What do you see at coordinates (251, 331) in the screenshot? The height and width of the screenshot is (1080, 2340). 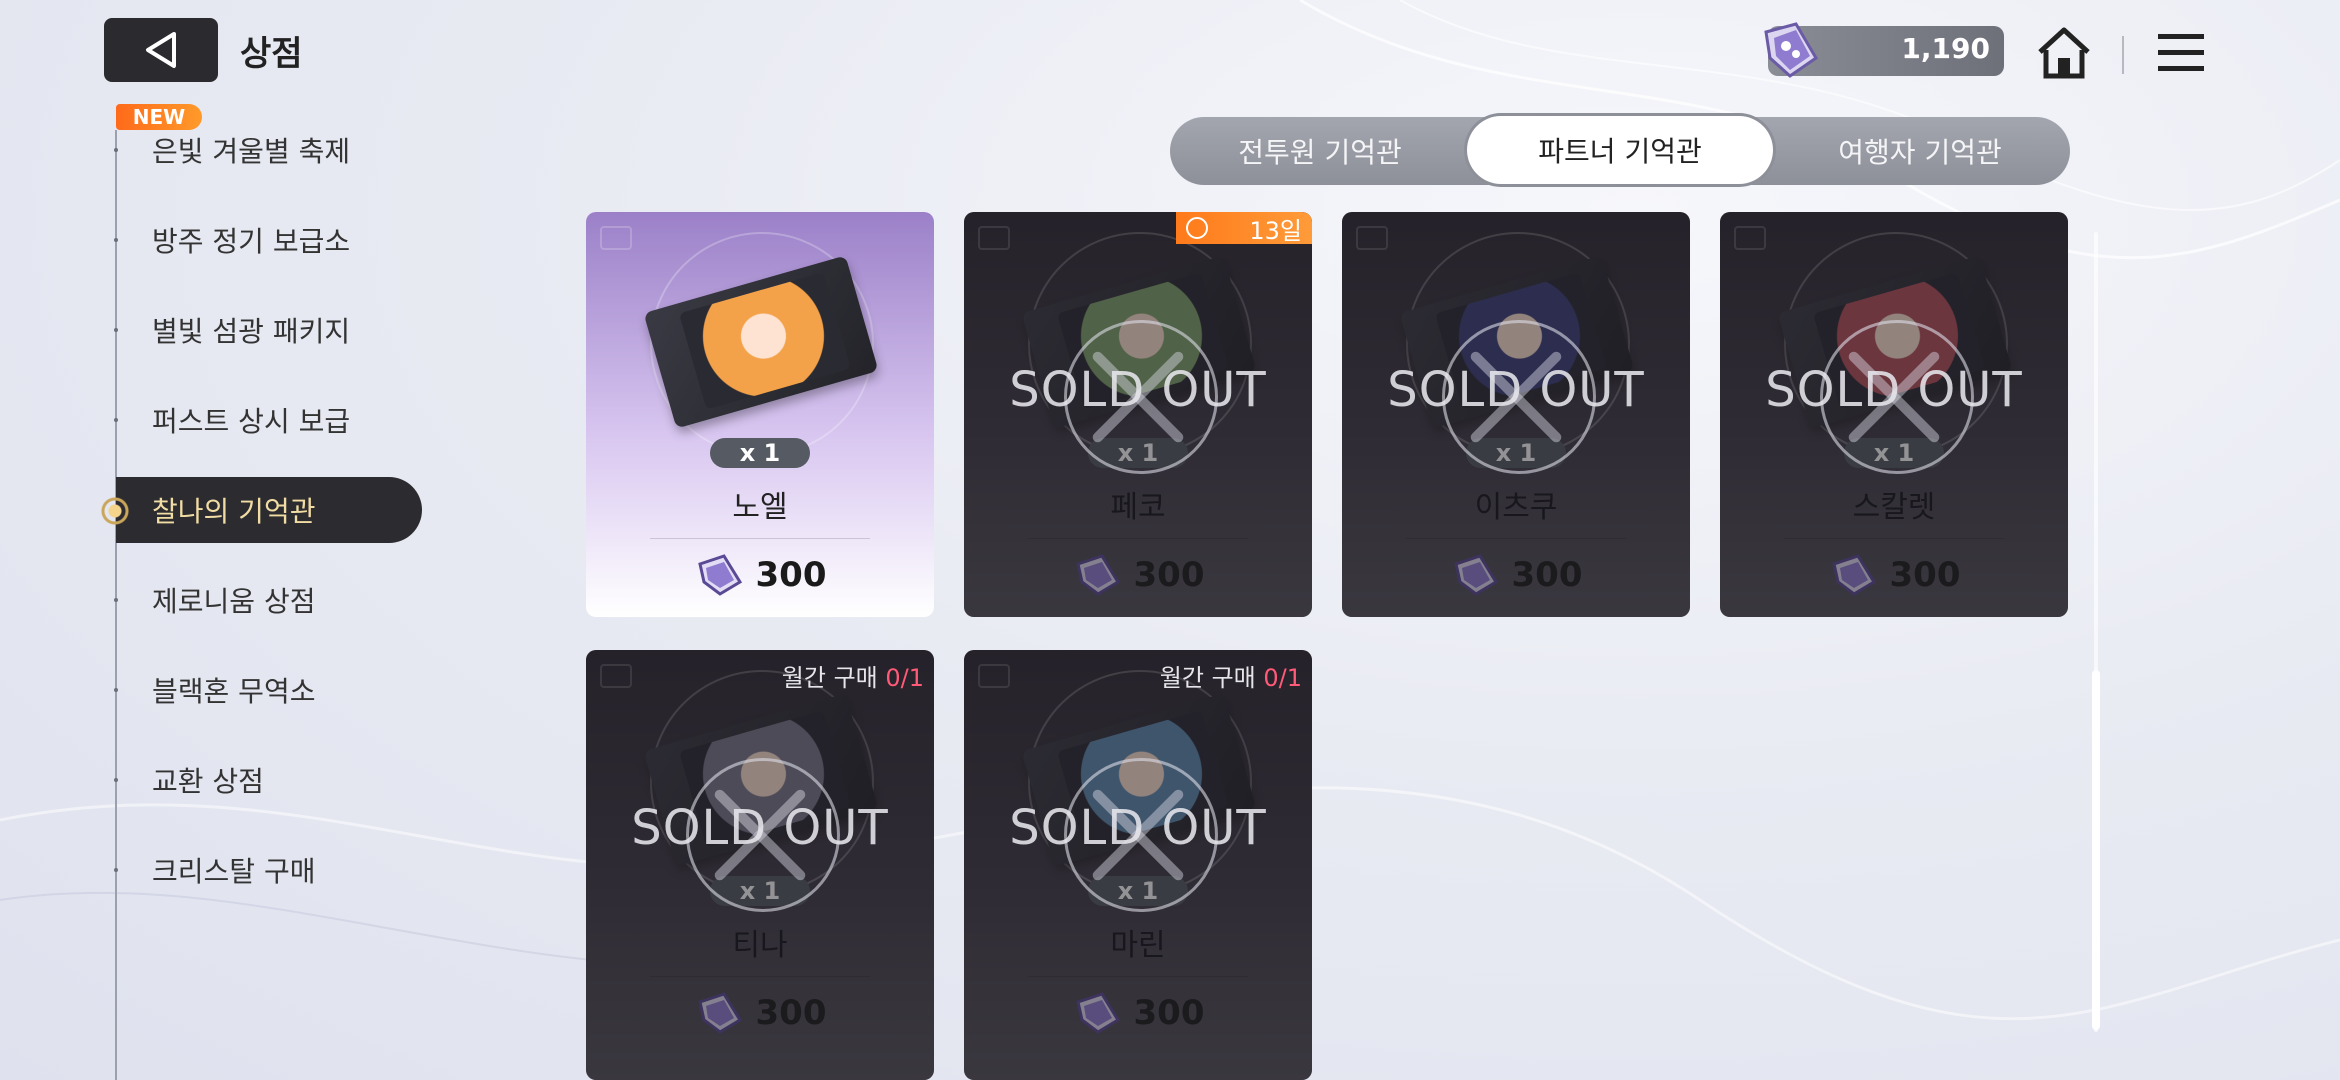 I see `sidebar-item-label: 별빛 섬광 패키지` at bounding box center [251, 331].